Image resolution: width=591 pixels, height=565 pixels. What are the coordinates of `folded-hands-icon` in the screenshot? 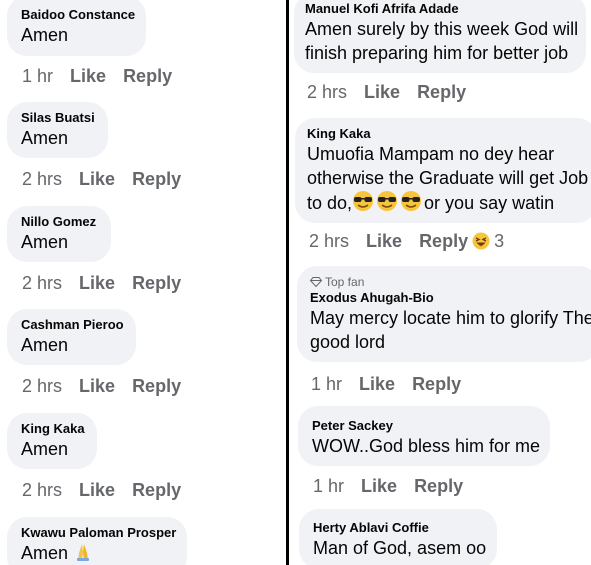 It's located at (83, 552).